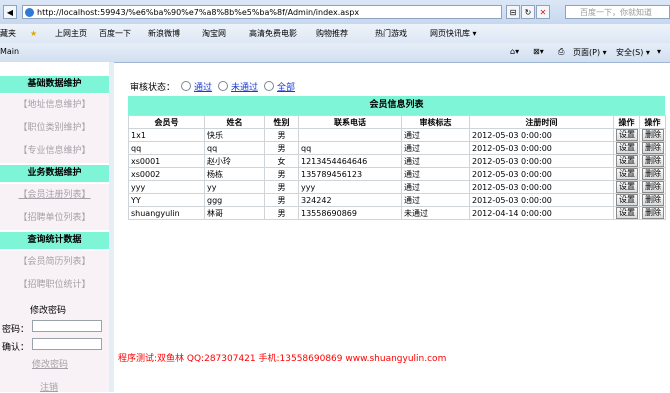 This screenshot has height=393, width=670. I want to click on sidebar-item-member-list: 【会员注册列表】, so click(54, 195).